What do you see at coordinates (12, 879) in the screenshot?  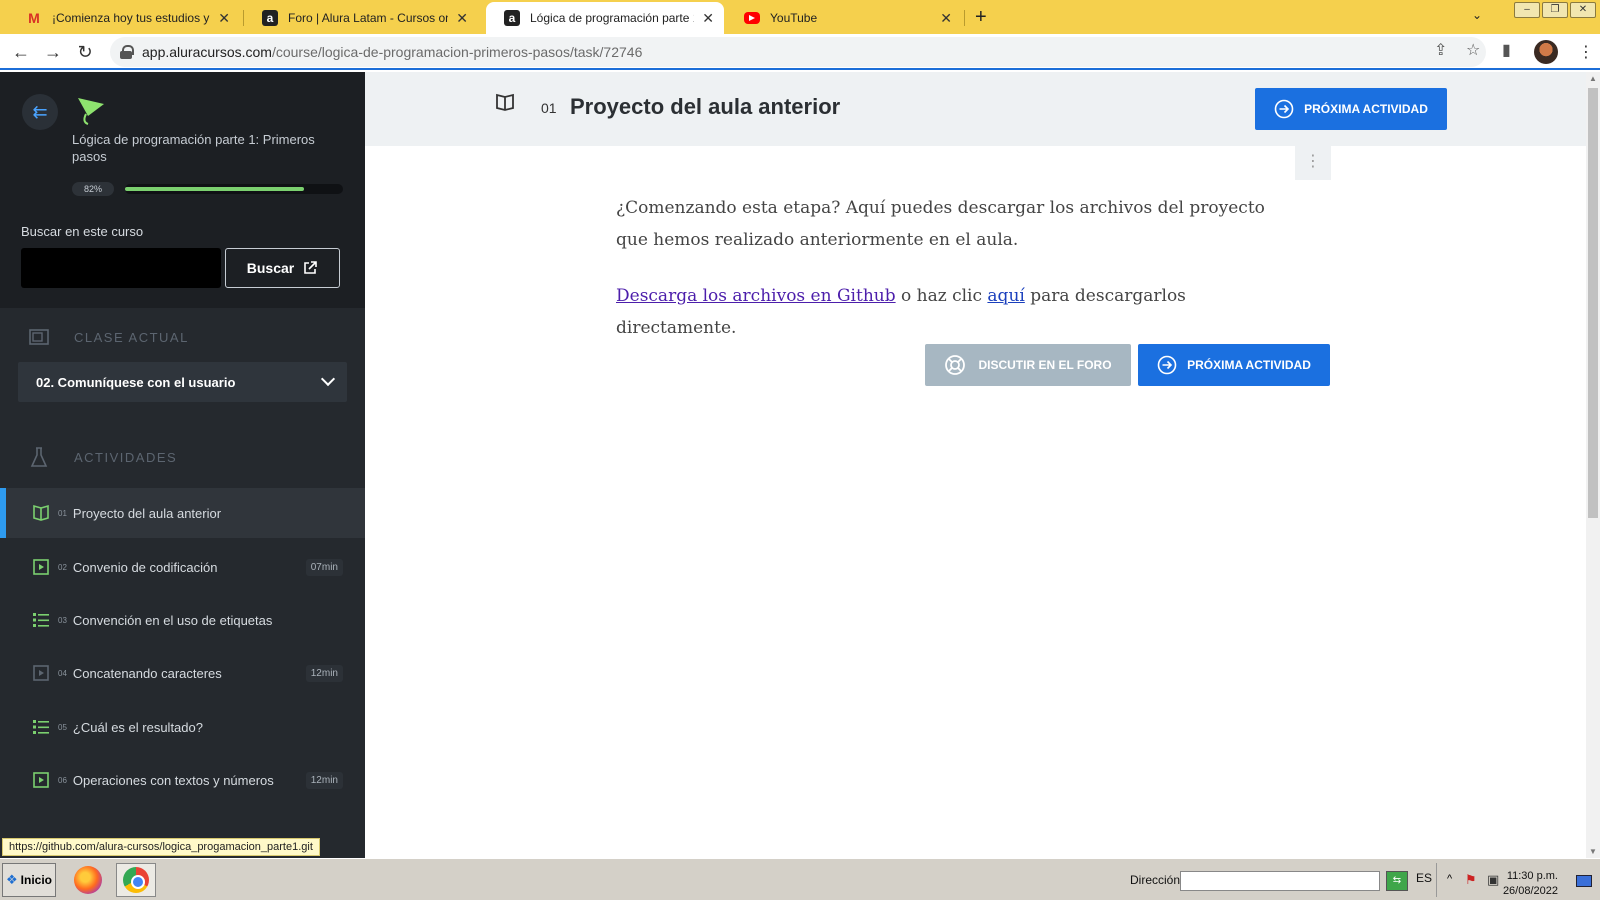 I see `windows-logo-icon: ❖` at bounding box center [12, 879].